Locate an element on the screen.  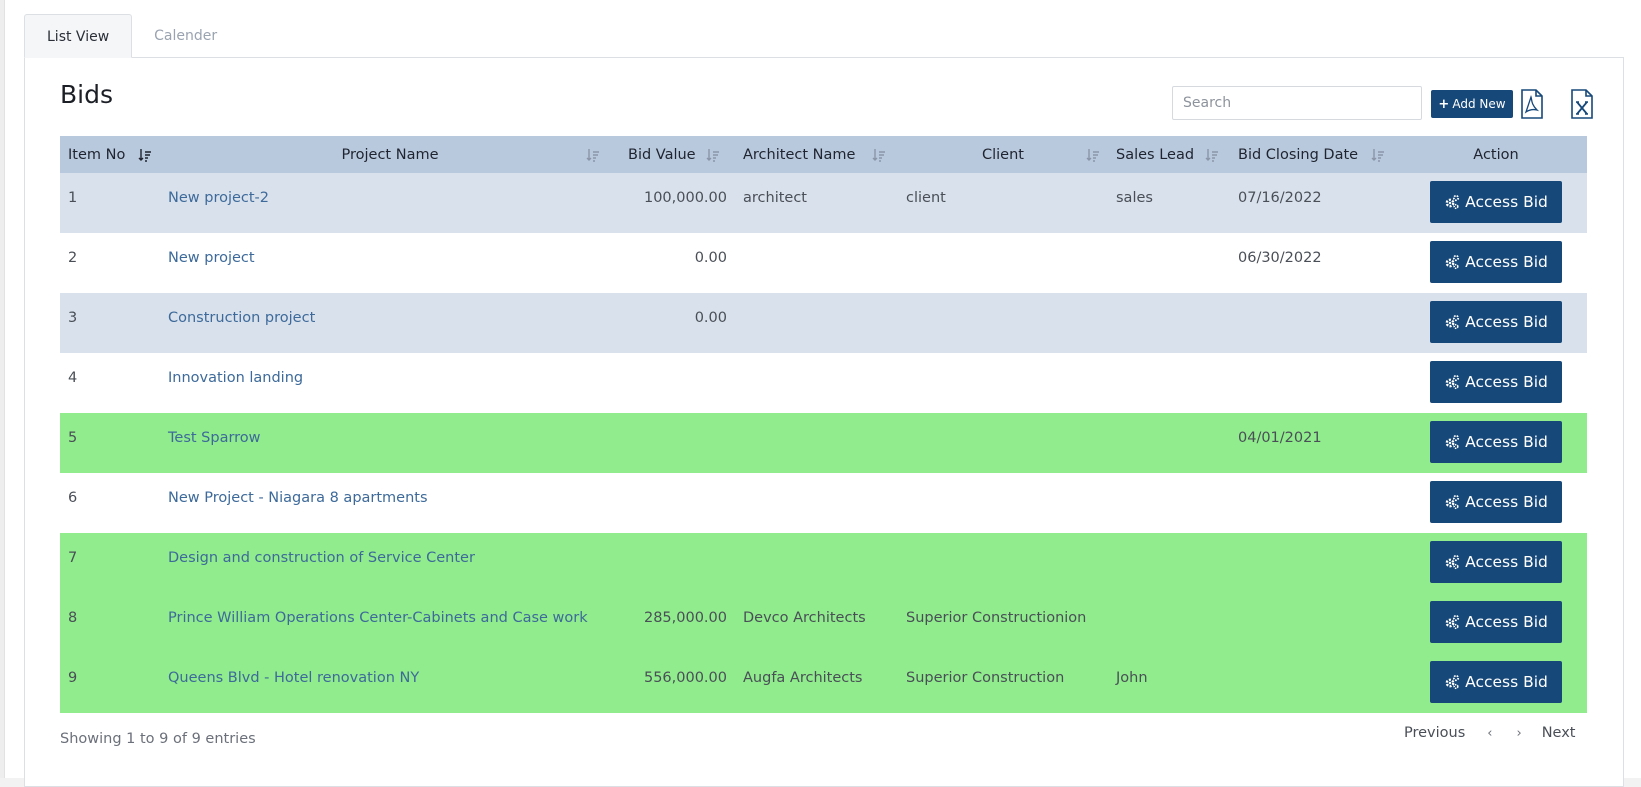
add-new-button: + Add New is located at coordinates (1472, 104).